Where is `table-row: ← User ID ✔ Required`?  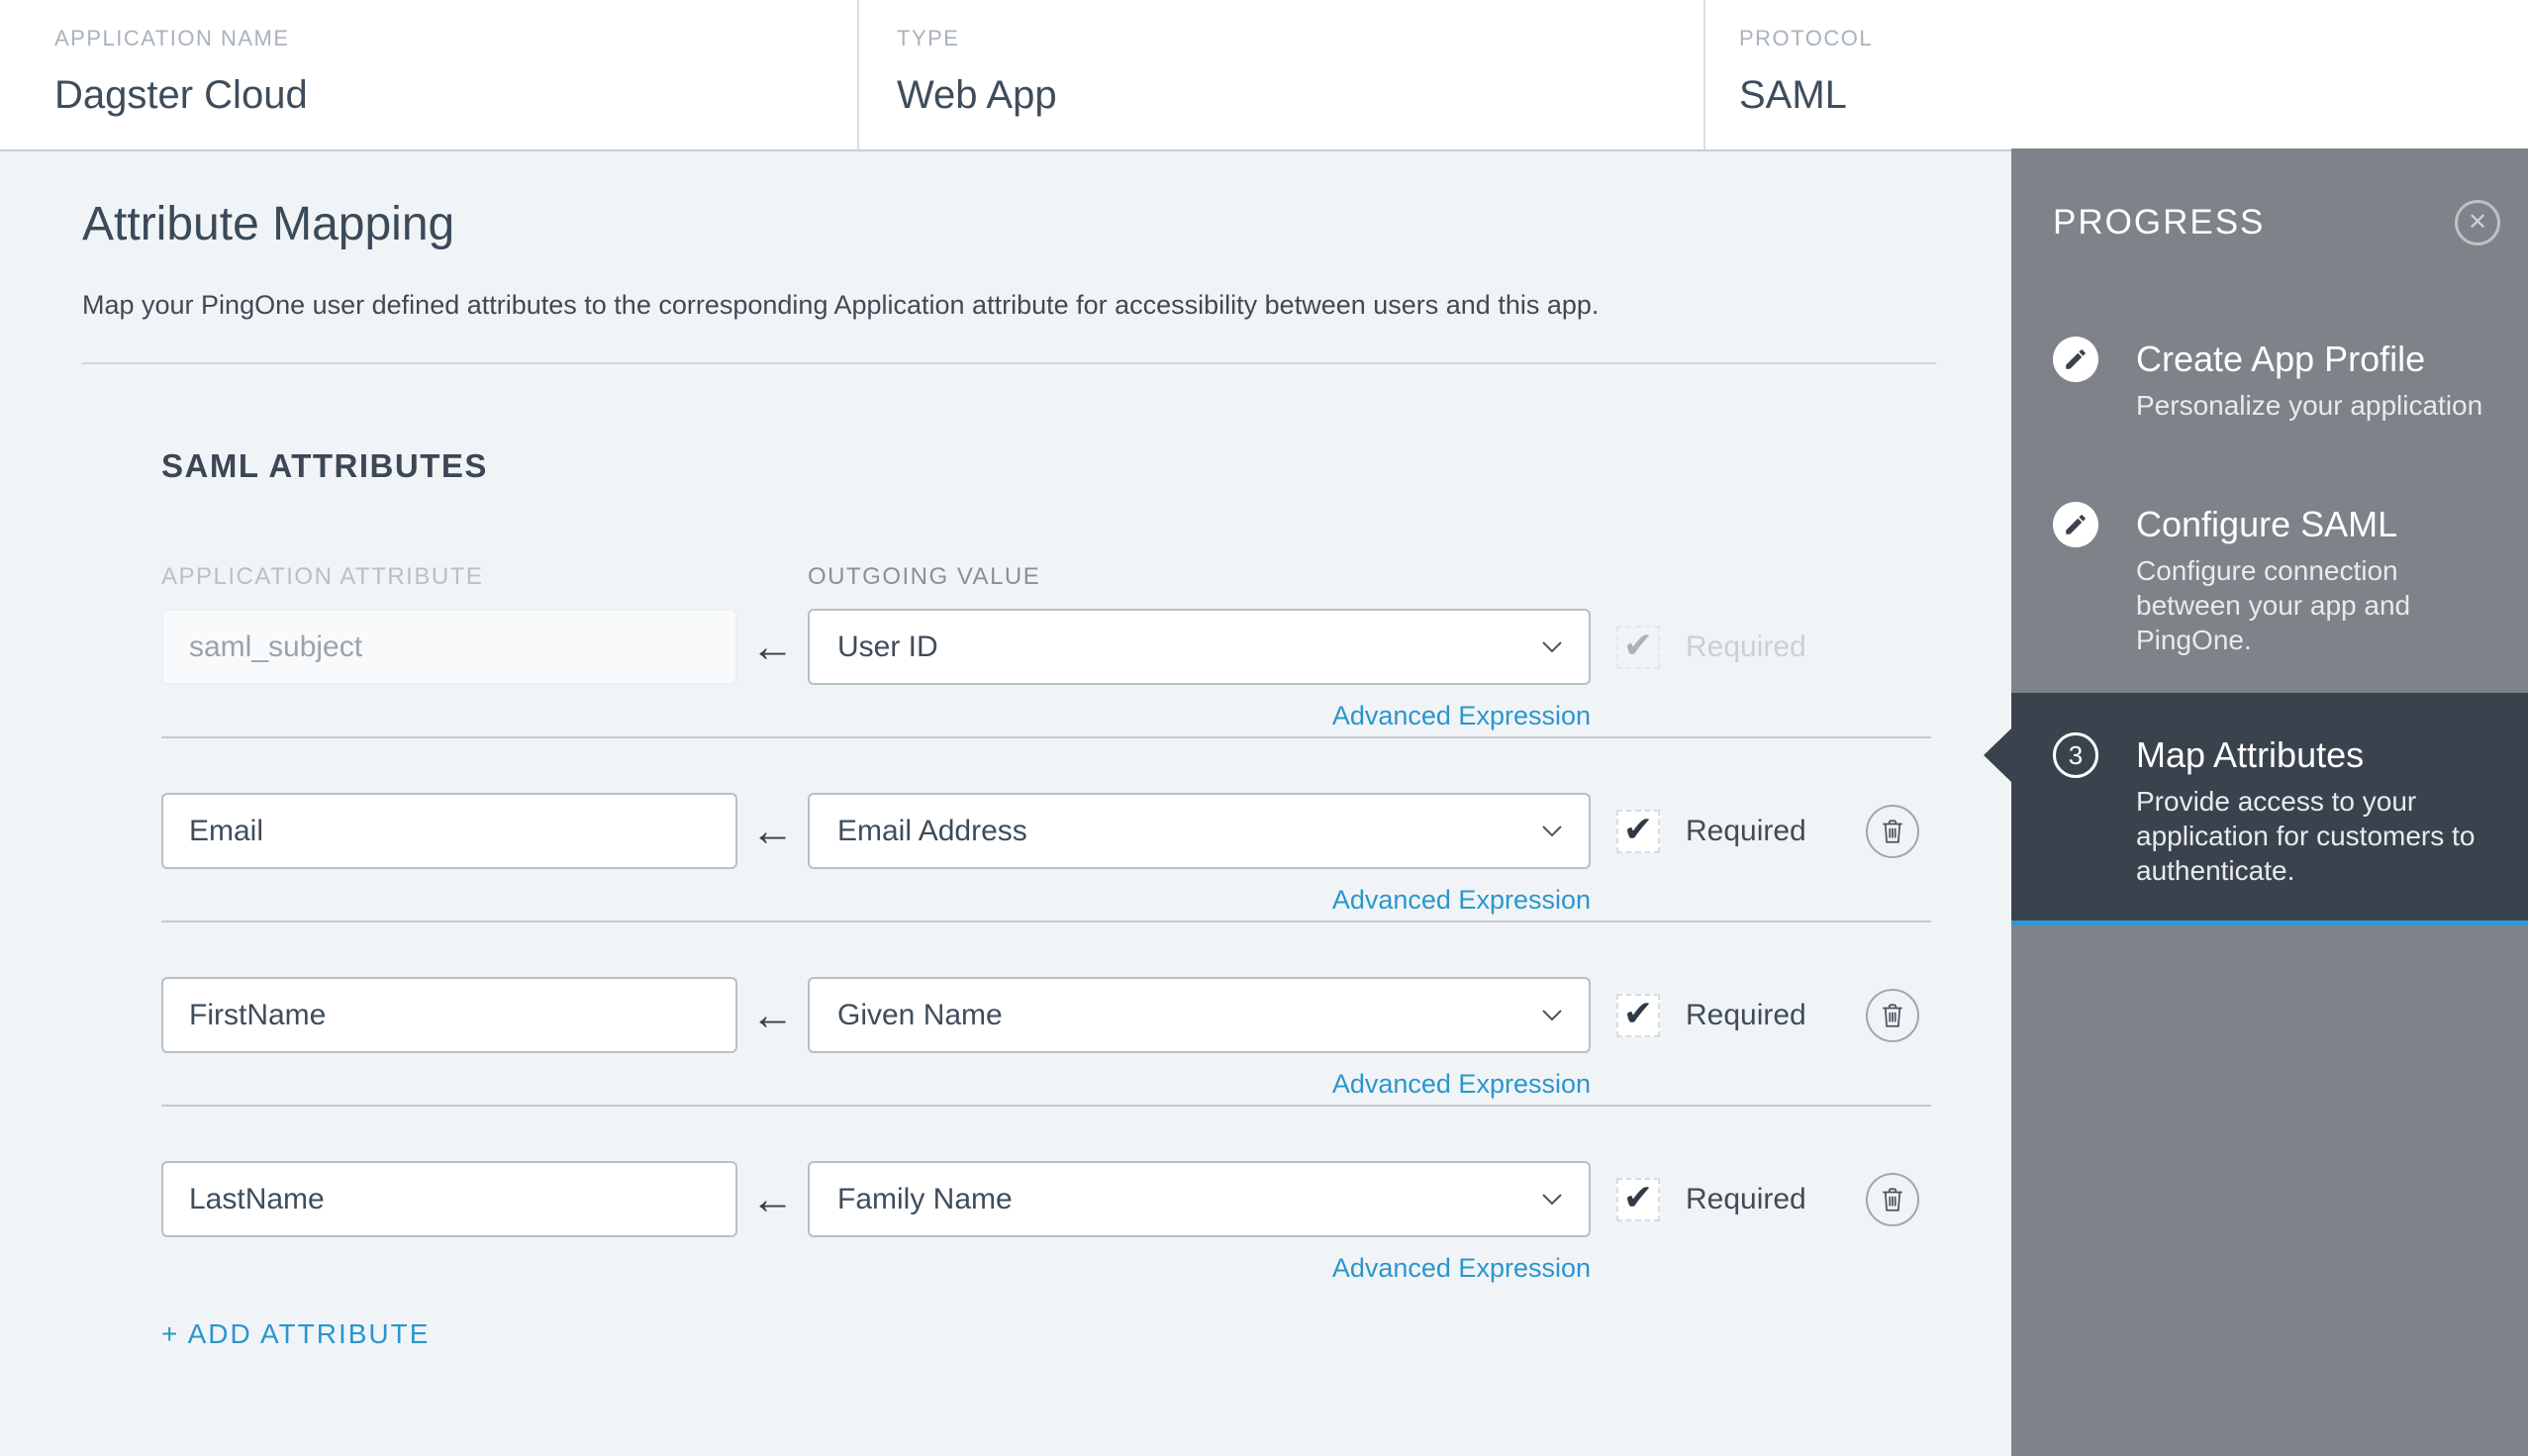 table-row: ← User ID ✔ Required is located at coordinates (1086, 673).